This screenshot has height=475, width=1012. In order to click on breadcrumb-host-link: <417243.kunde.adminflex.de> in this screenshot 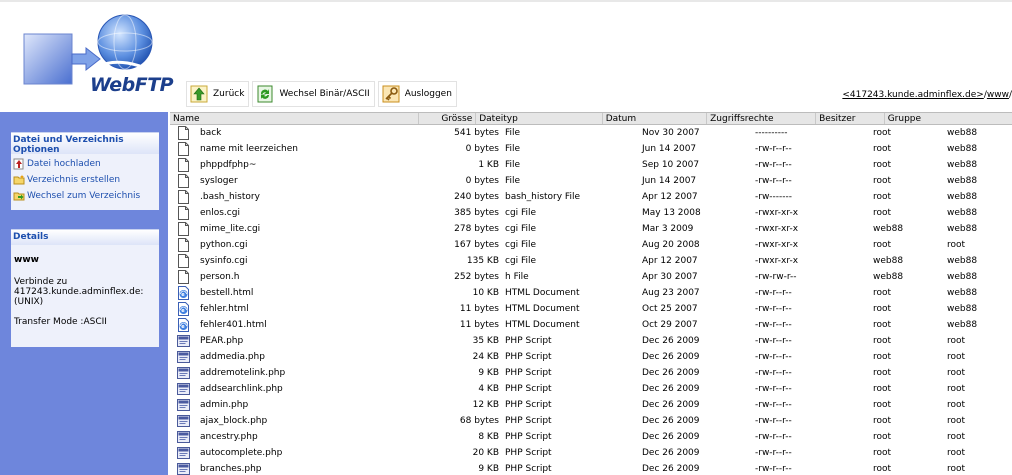, I will do `click(912, 95)`.